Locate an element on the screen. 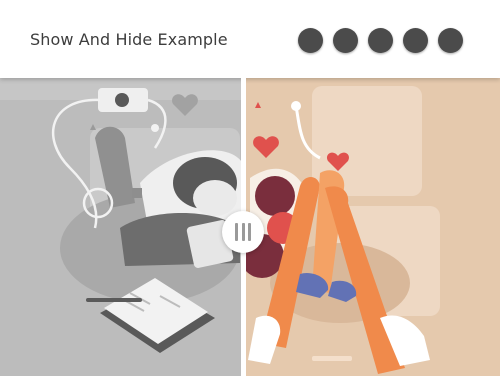  dot-navigation is located at coordinates (385, 41).